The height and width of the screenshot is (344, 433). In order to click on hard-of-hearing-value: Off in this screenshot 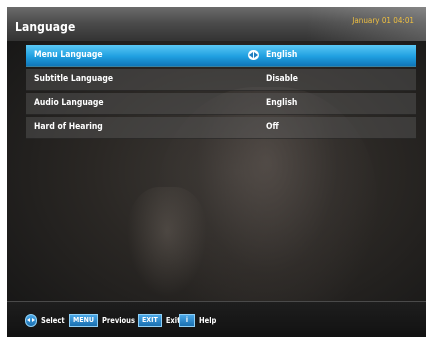, I will do `click(272, 127)`.